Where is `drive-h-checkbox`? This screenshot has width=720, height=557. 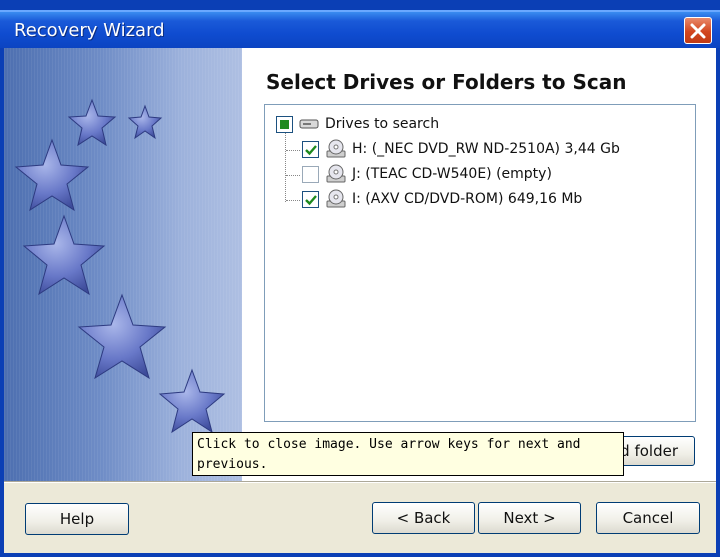
drive-h-checkbox is located at coordinates (310, 149).